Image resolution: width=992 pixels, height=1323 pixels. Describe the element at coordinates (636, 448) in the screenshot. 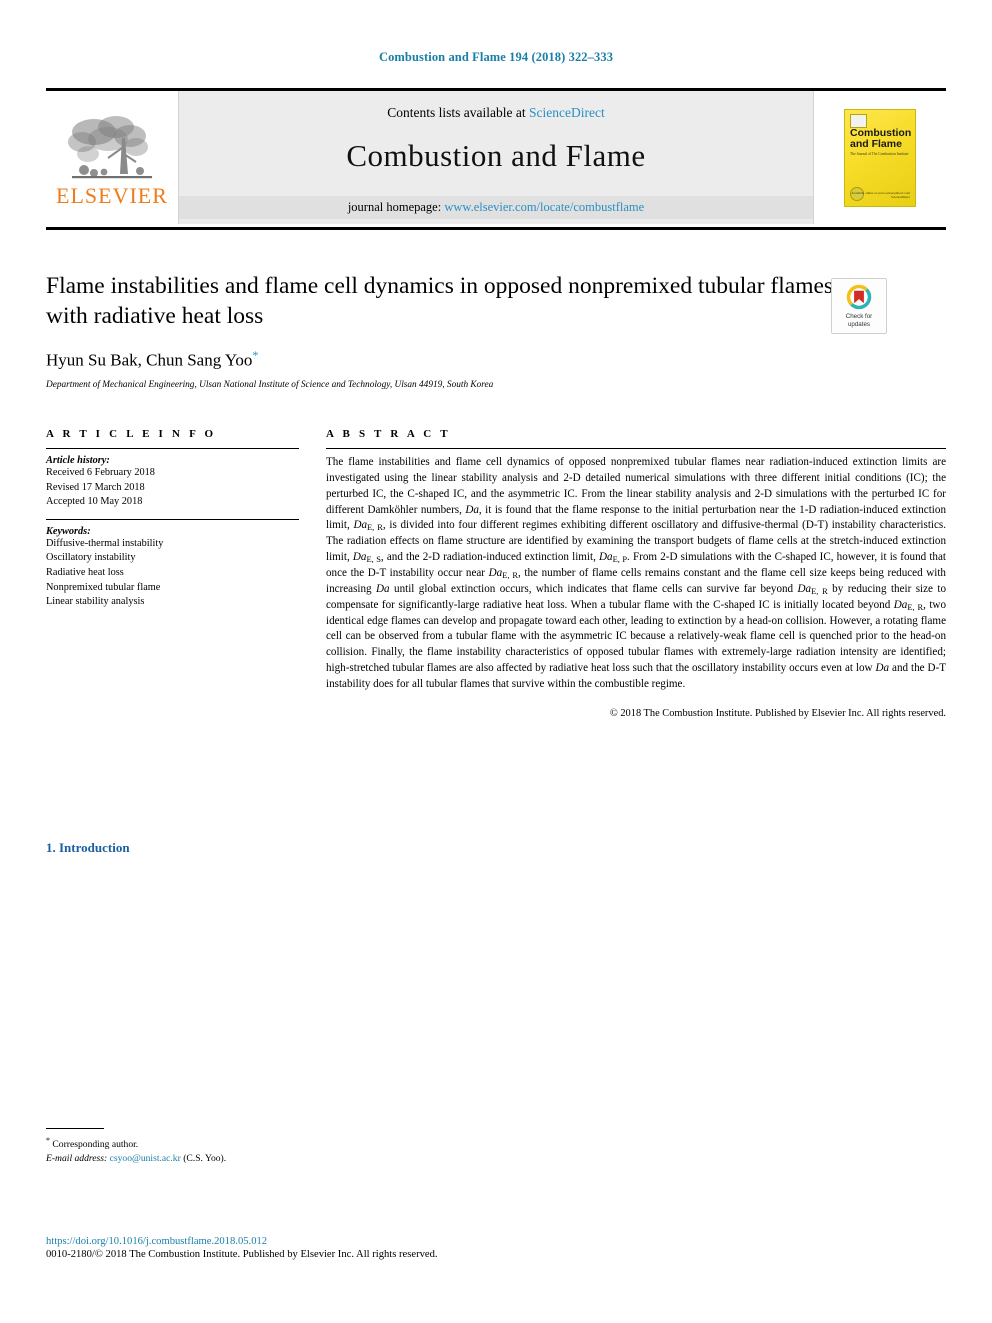

I see `abstract-rule` at that location.